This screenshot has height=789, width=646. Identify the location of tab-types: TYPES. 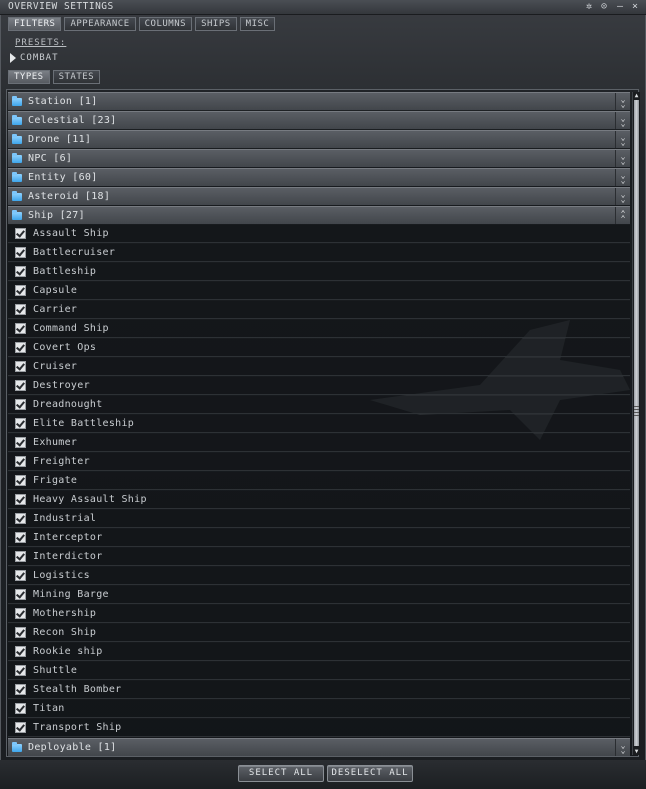
(29, 77).